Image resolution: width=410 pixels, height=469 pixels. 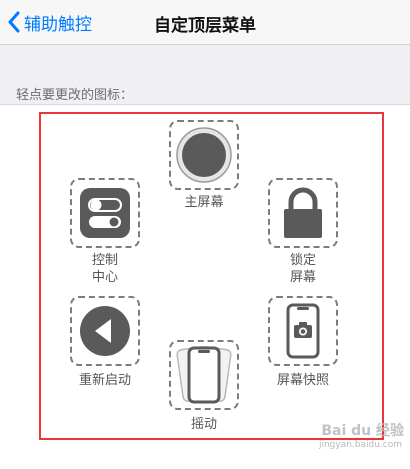 I want to click on navigation-bar: 辅助触控 自定顶层菜单, so click(x=205, y=22).